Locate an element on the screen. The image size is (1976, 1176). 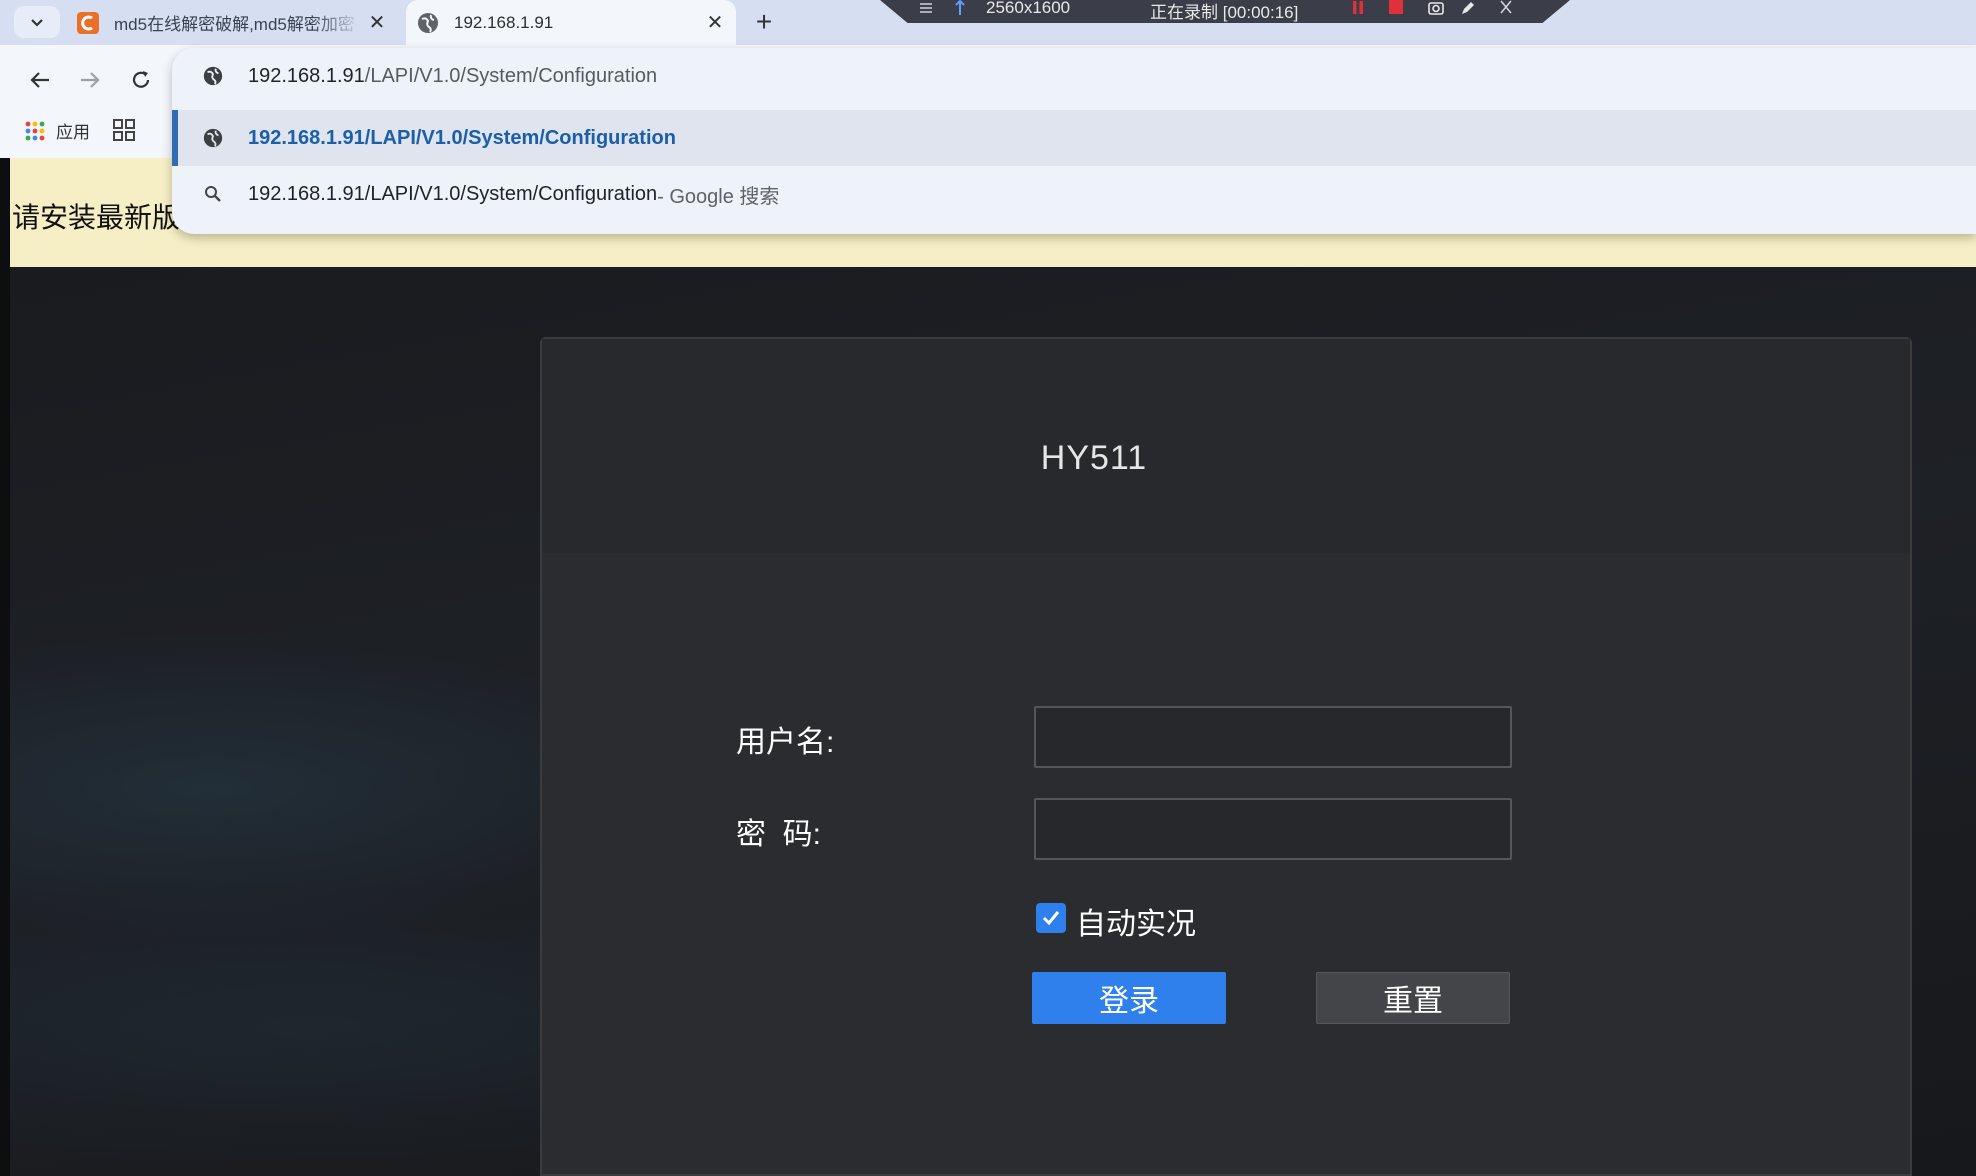
tab-md5: md5在线解密破解,md5解密加密 ✕ is located at coordinates (233, 22).